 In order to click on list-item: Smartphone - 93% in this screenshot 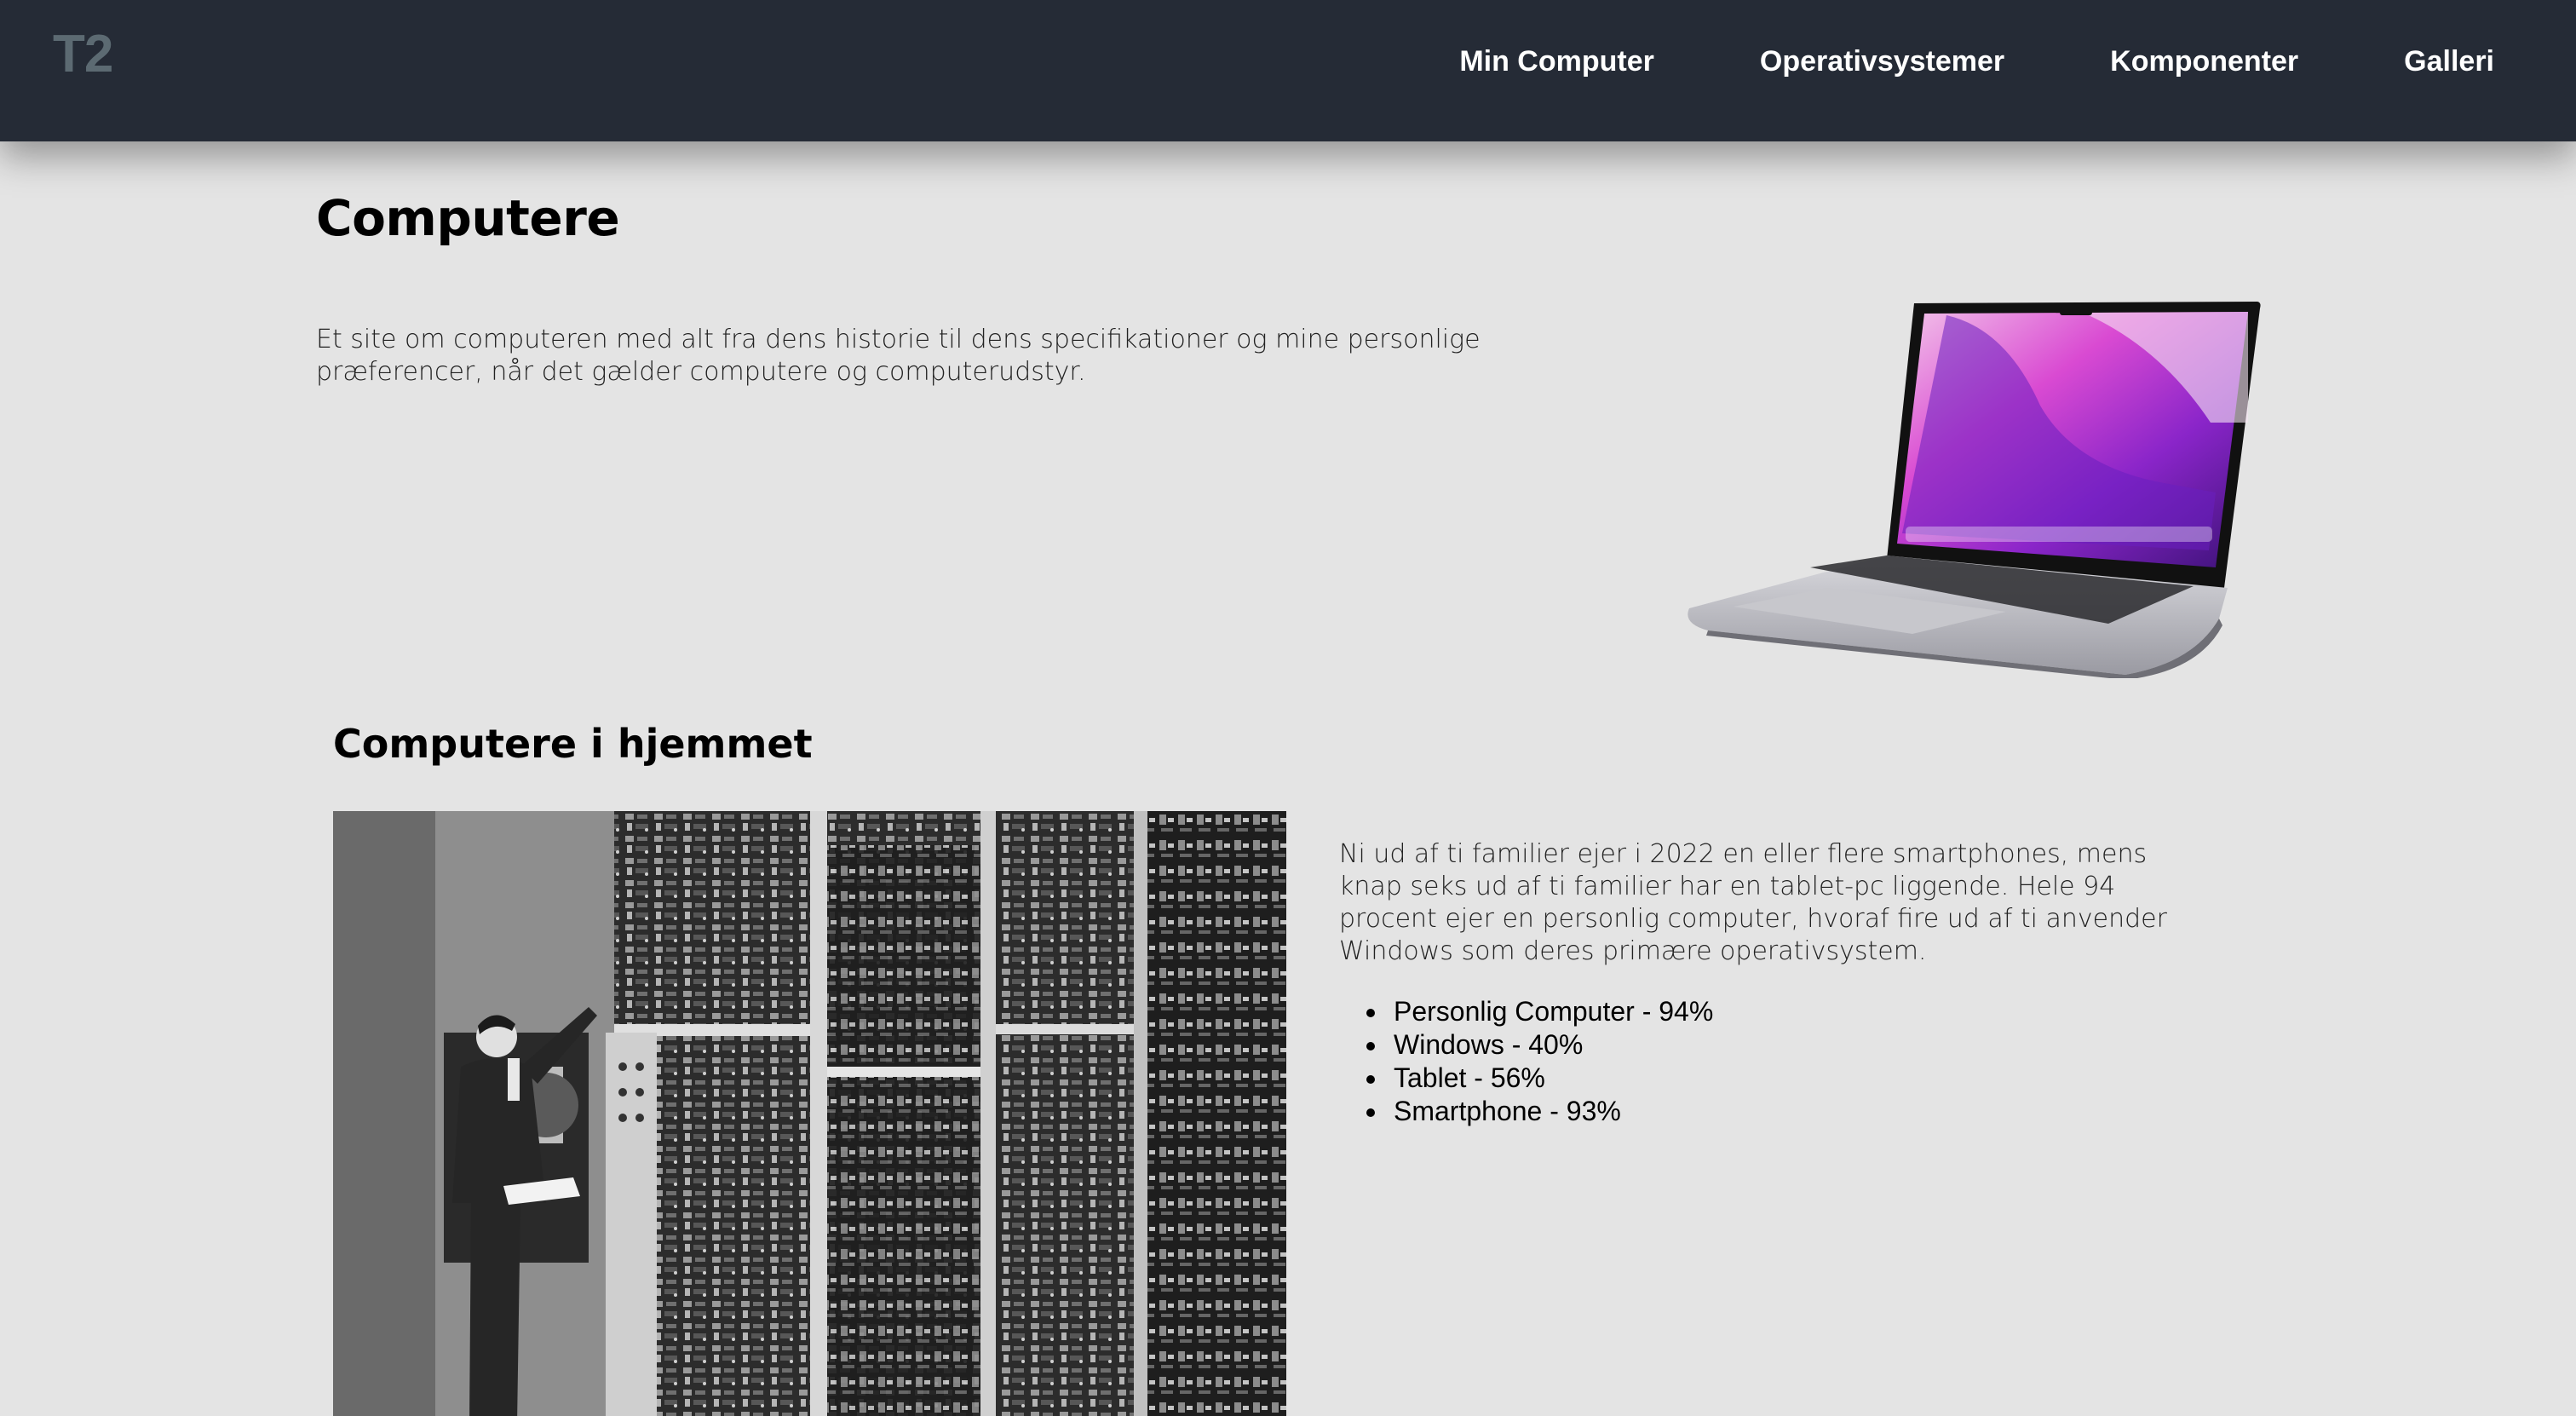, I will do `click(1551, 1111)`.